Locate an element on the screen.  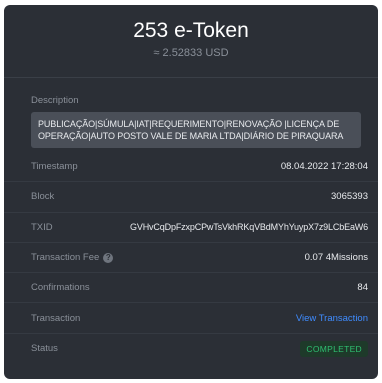
view-transaction-link: View Transaction is located at coordinates (332, 318).